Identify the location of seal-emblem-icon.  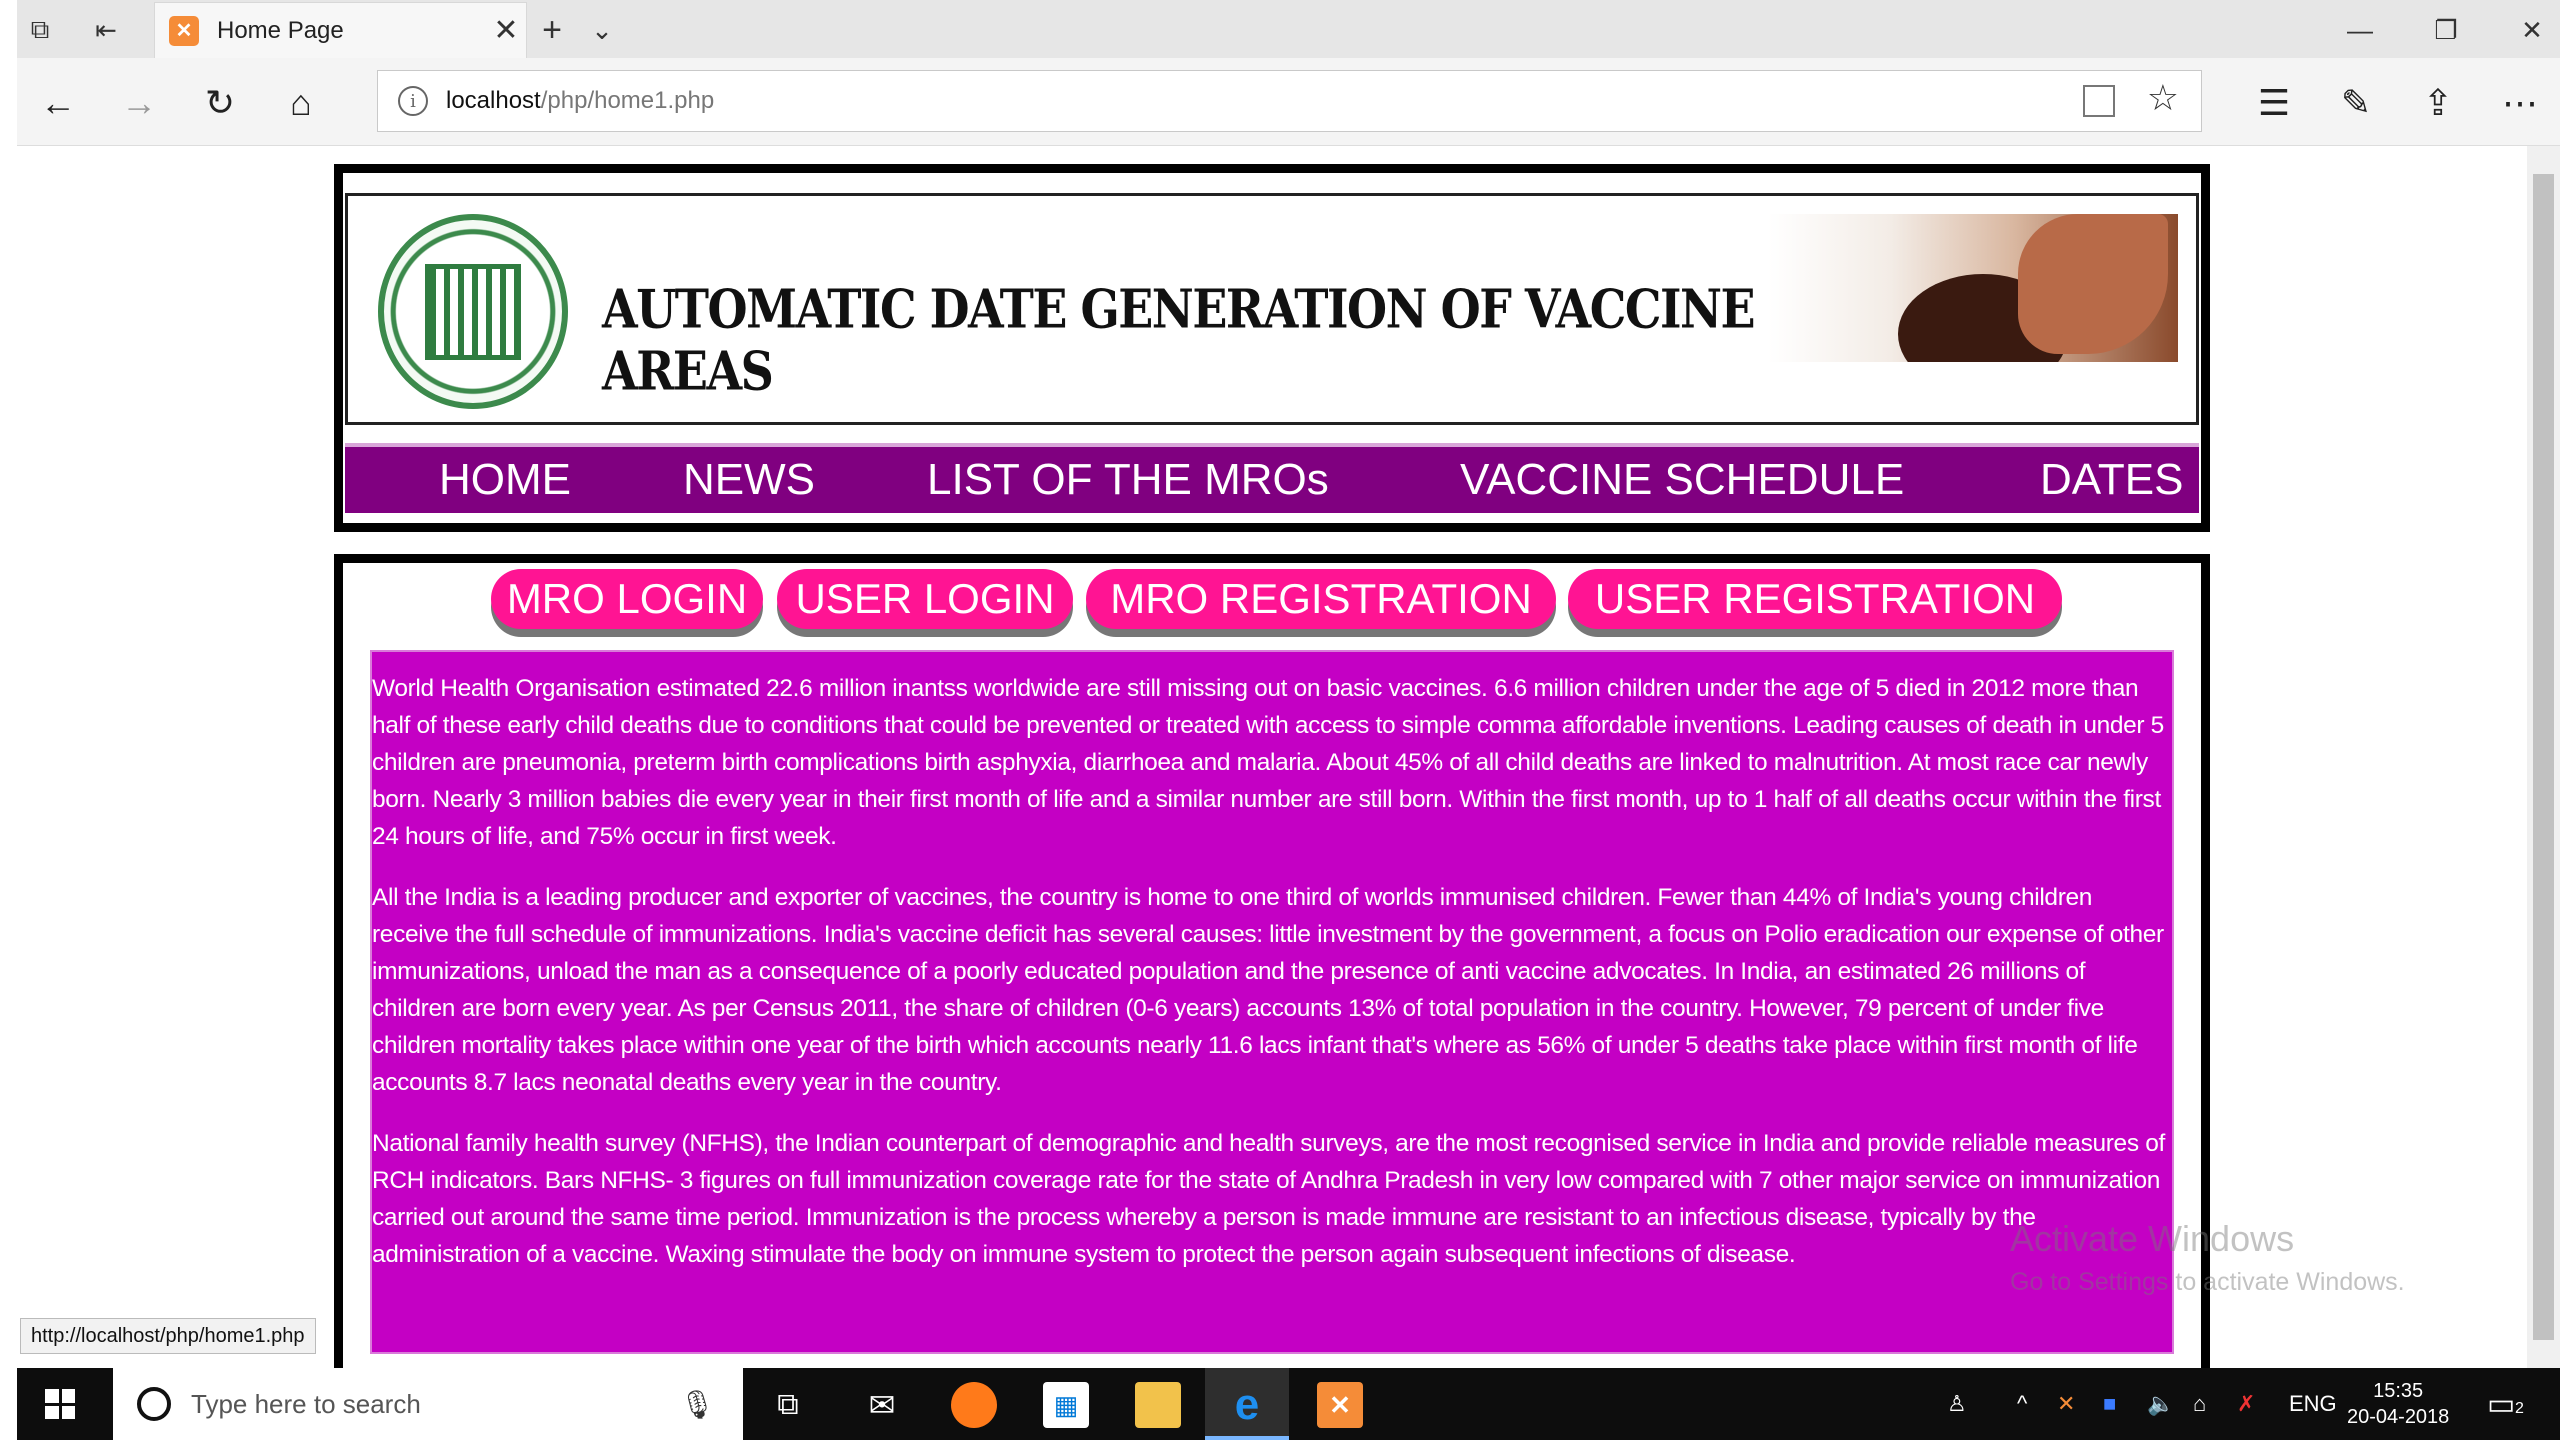
(473, 311).